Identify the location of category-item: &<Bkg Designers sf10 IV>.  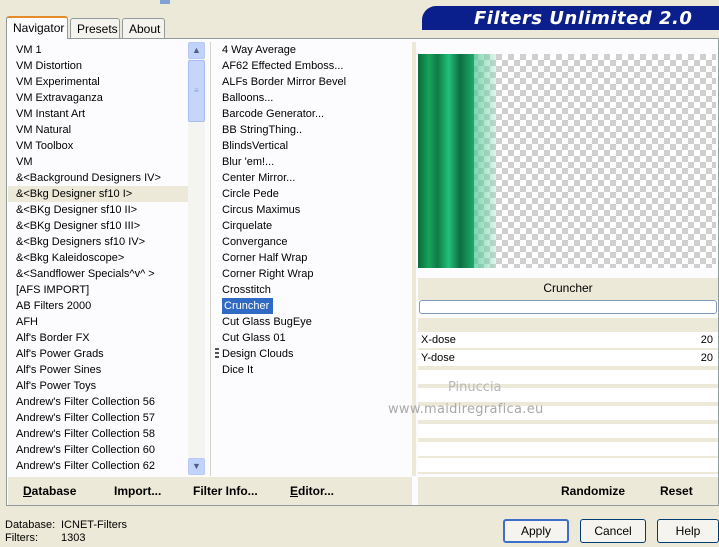
(98, 242).